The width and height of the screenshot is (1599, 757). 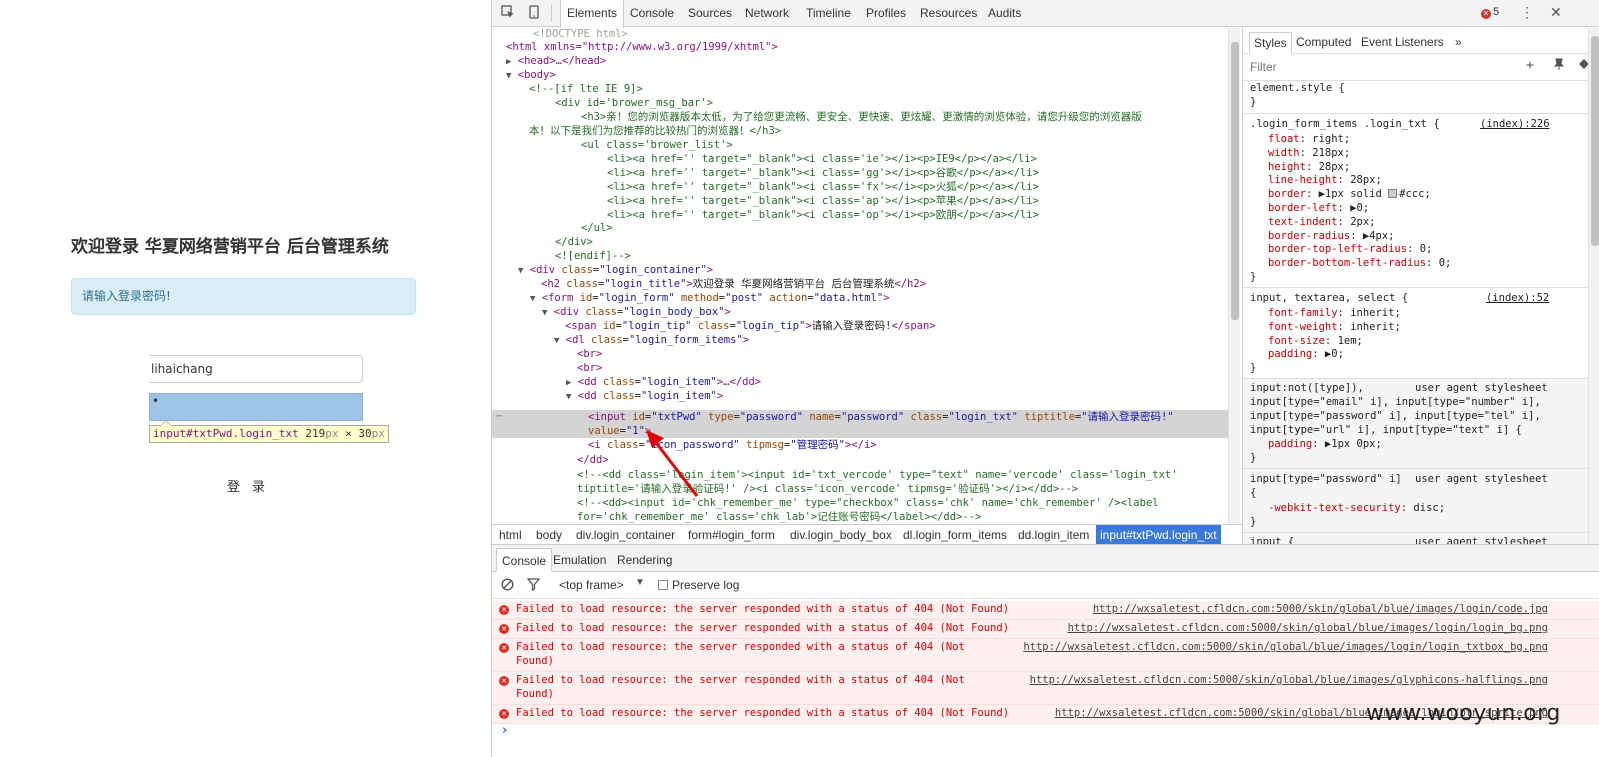 What do you see at coordinates (549, 535) in the screenshot?
I see `crumb-body: body` at bounding box center [549, 535].